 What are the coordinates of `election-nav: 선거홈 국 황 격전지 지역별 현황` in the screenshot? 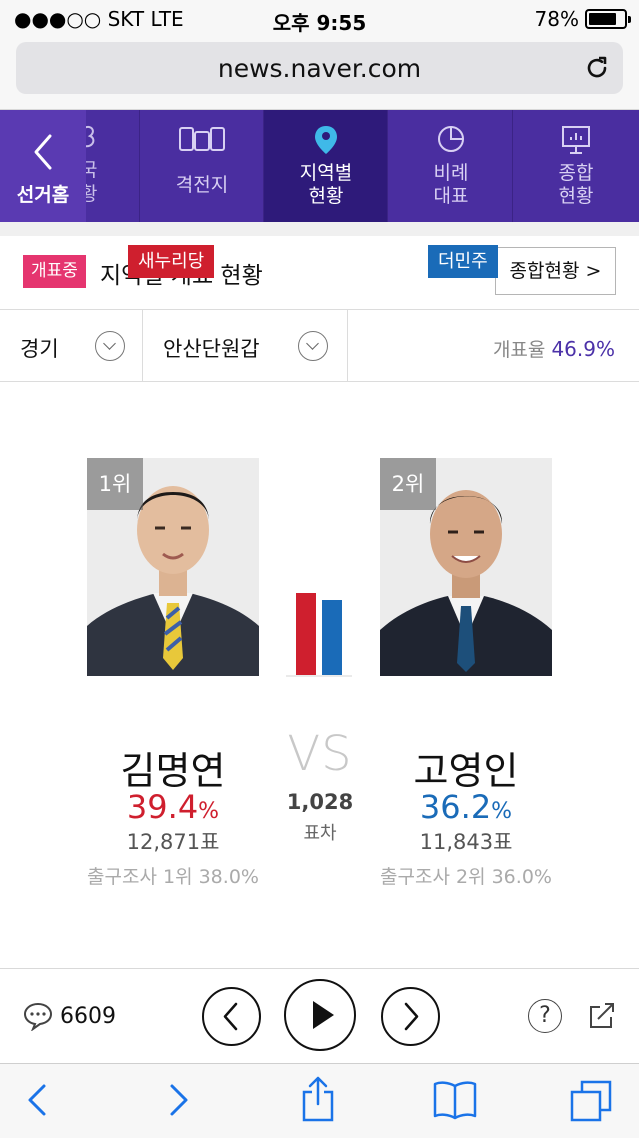 It's located at (319, 166).